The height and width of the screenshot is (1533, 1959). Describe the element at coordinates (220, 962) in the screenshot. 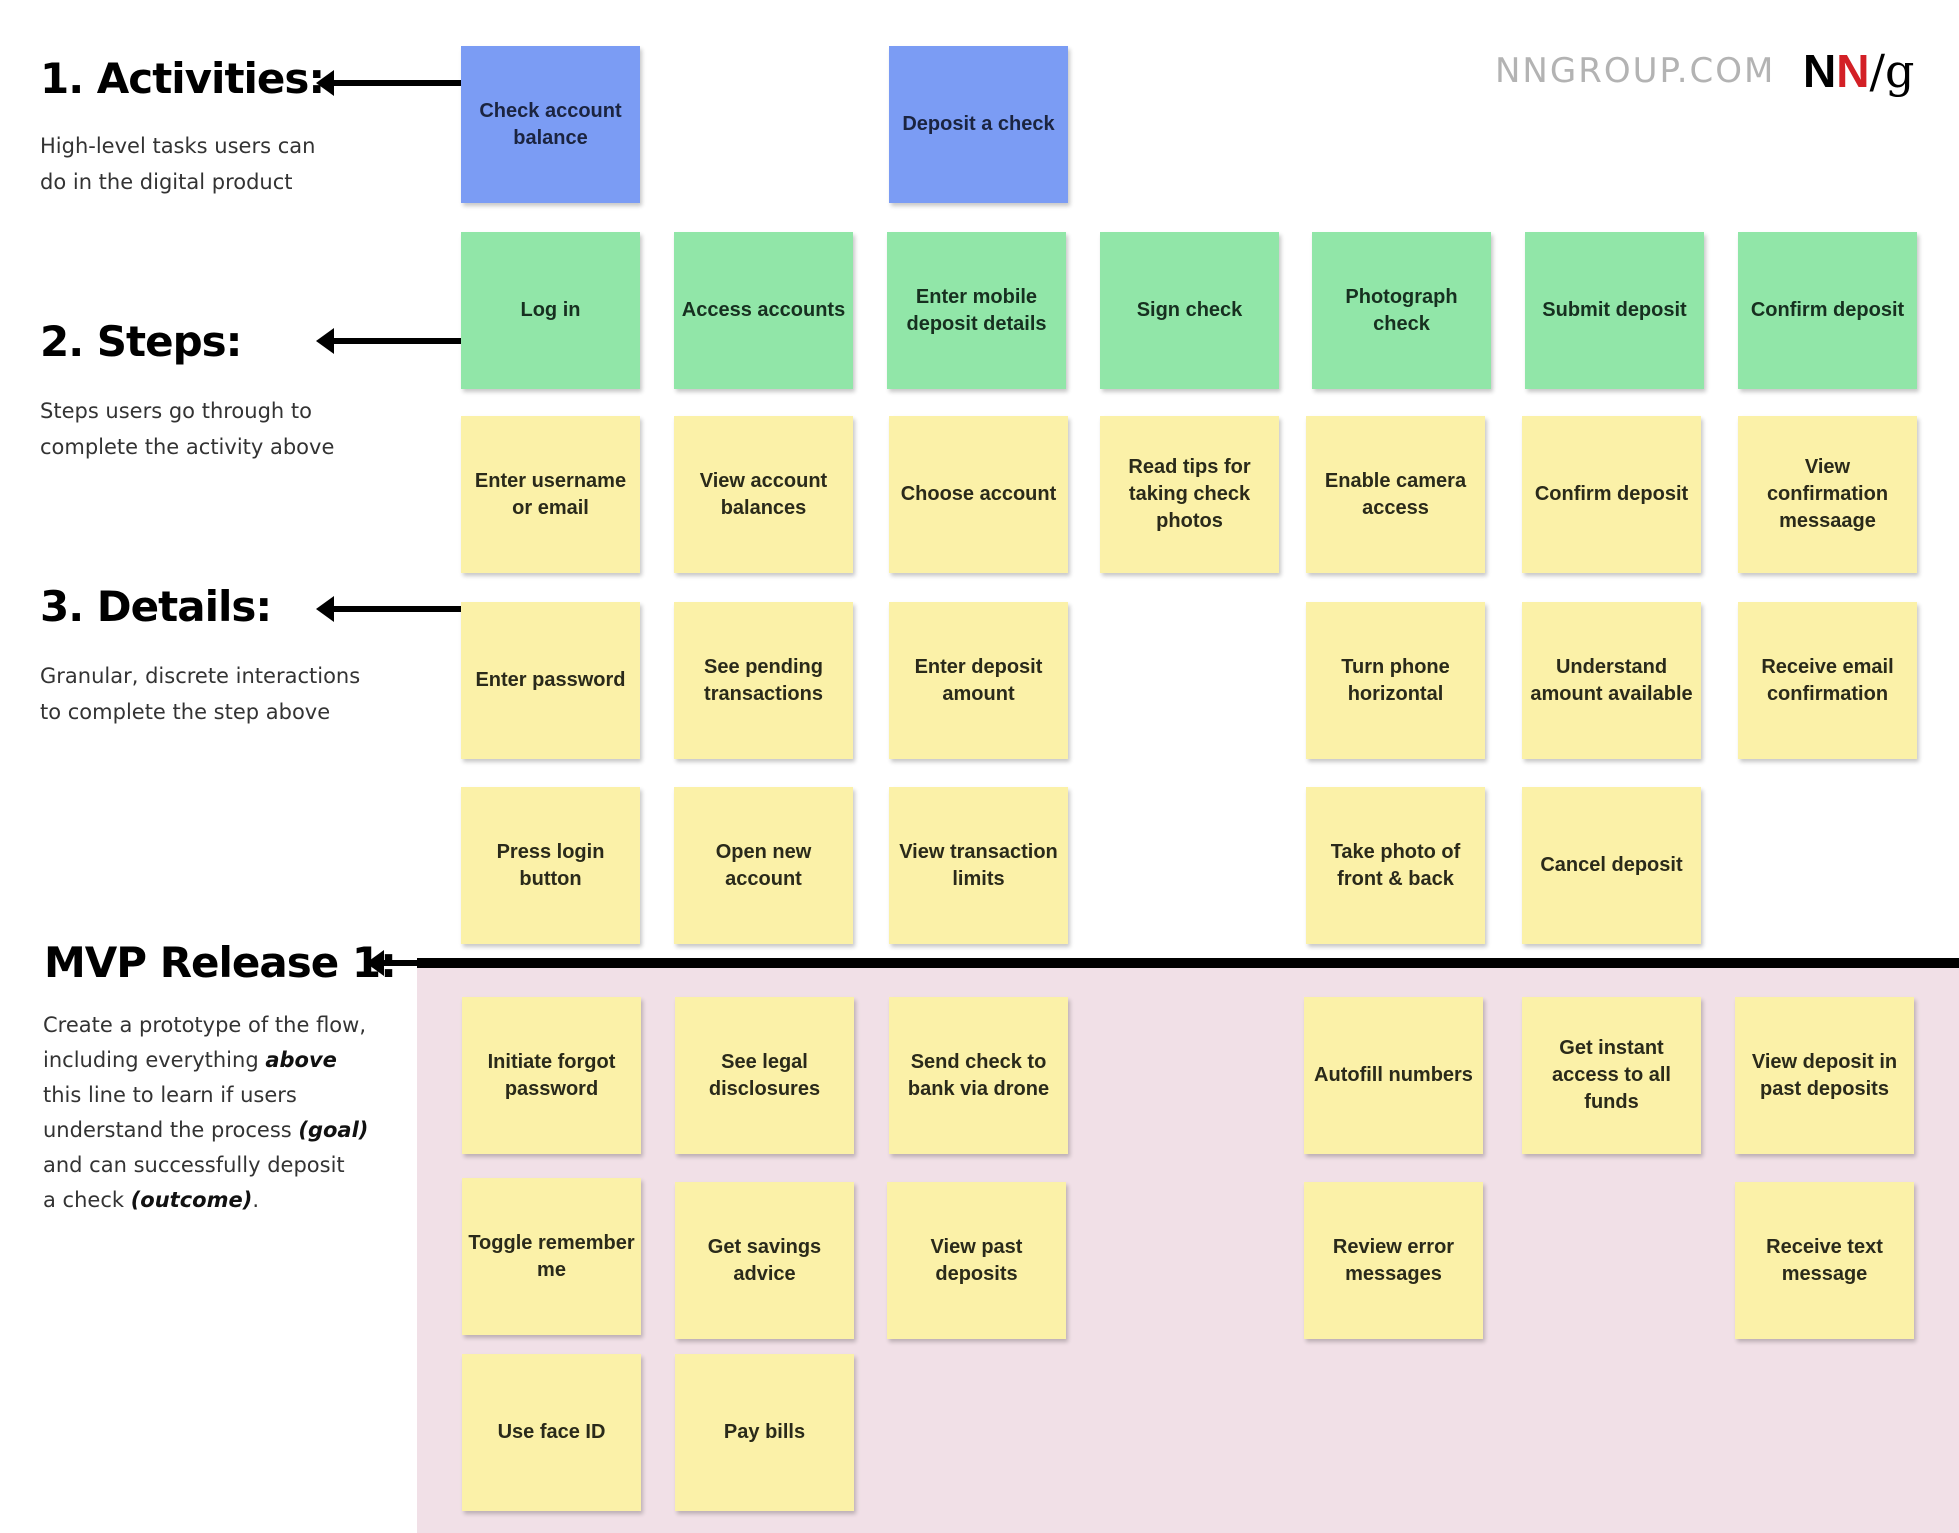

I see `mvp-heading: MVP Release 1:` at that location.